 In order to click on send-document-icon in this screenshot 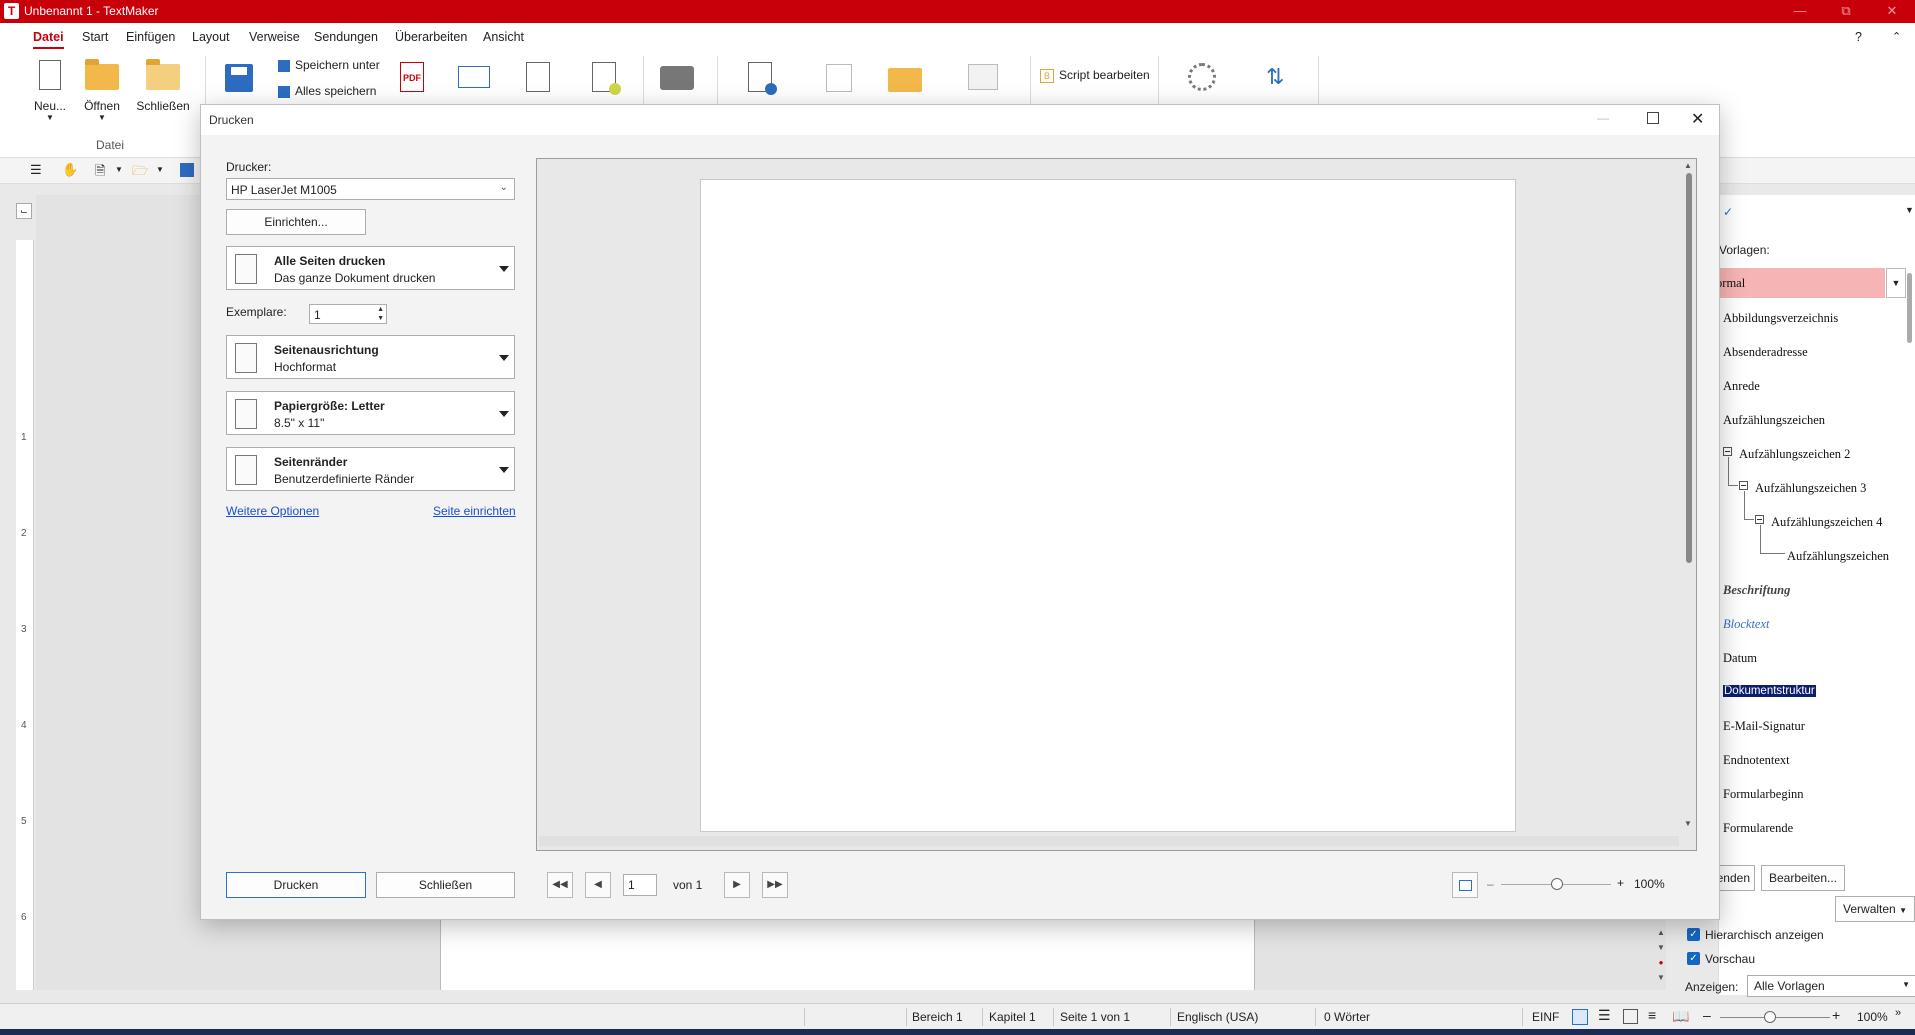, I will do `click(538, 77)`.